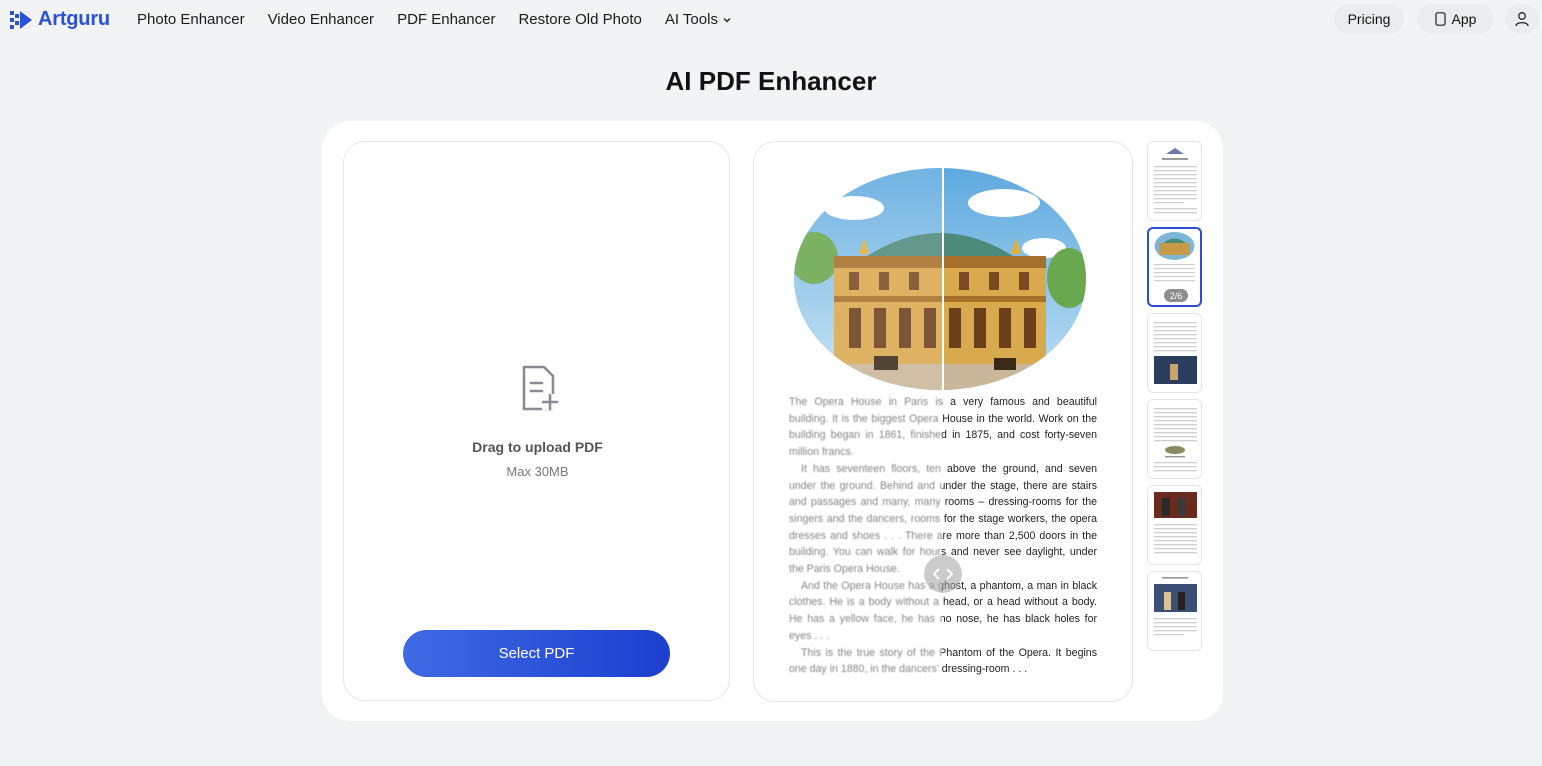 This screenshot has width=1542, height=766. What do you see at coordinates (537, 447) in the screenshot?
I see `upload-title: Drag to upload PDF` at bounding box center [537, 447].